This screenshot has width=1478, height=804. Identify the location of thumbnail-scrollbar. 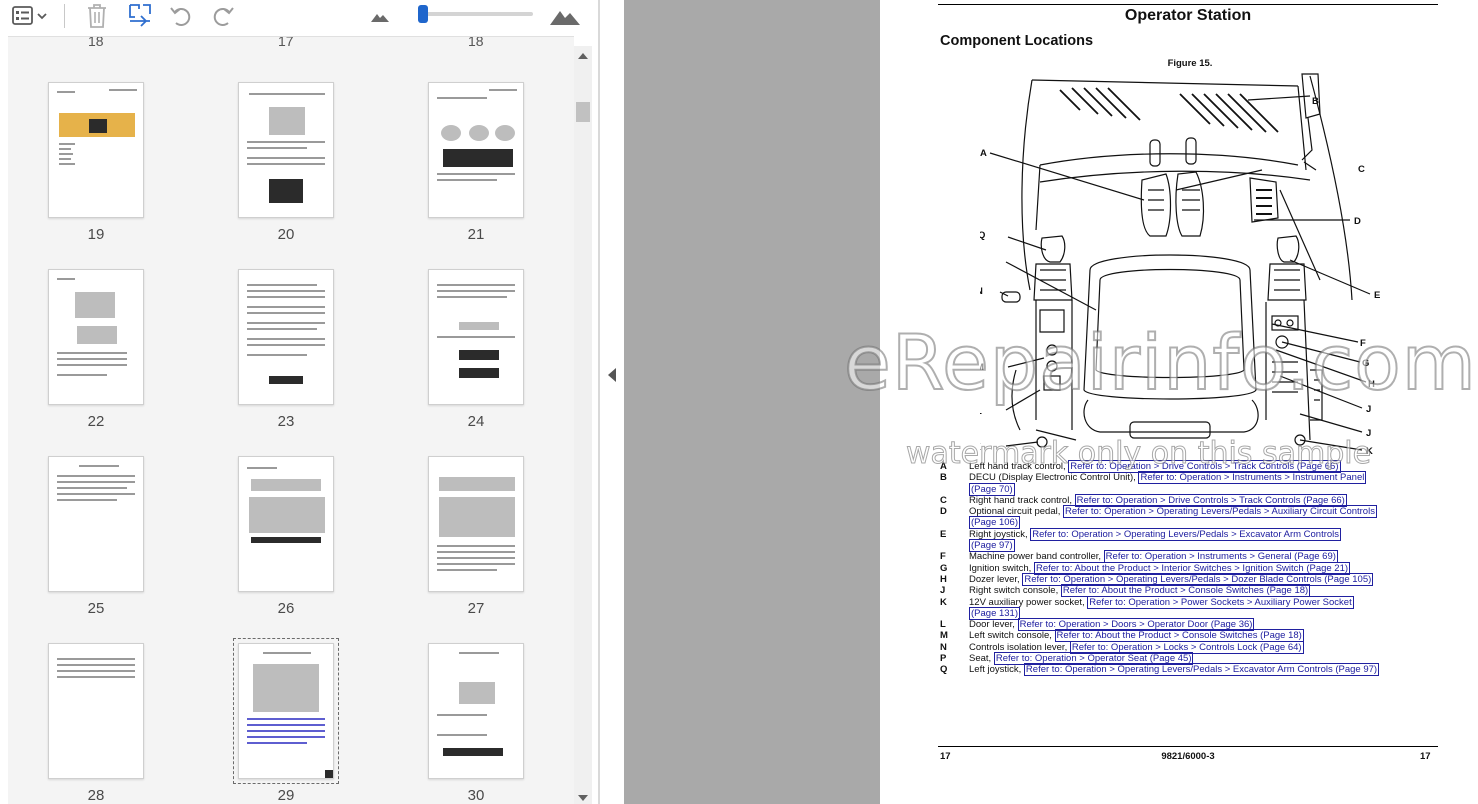
(583, 425).